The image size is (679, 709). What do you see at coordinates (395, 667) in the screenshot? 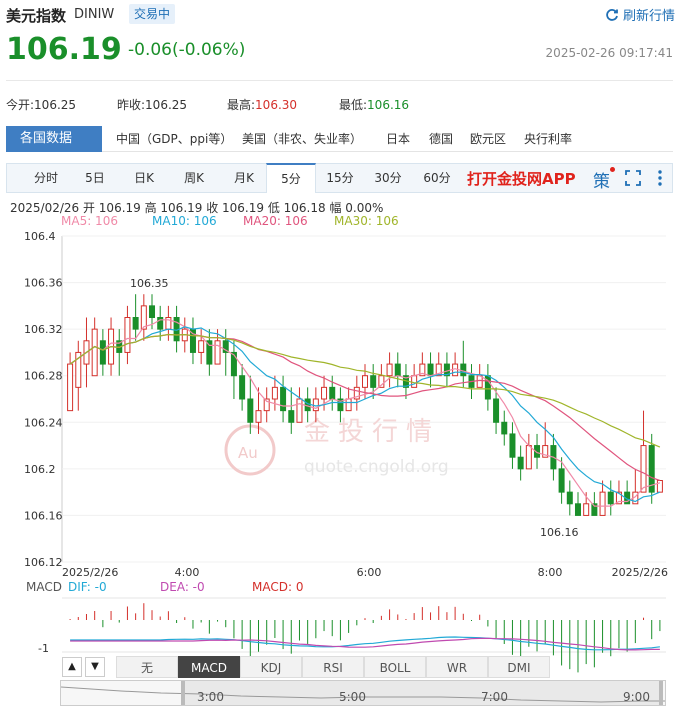
I see `tab-indicator-boll: BOLL` at bounding box center [395, 667].